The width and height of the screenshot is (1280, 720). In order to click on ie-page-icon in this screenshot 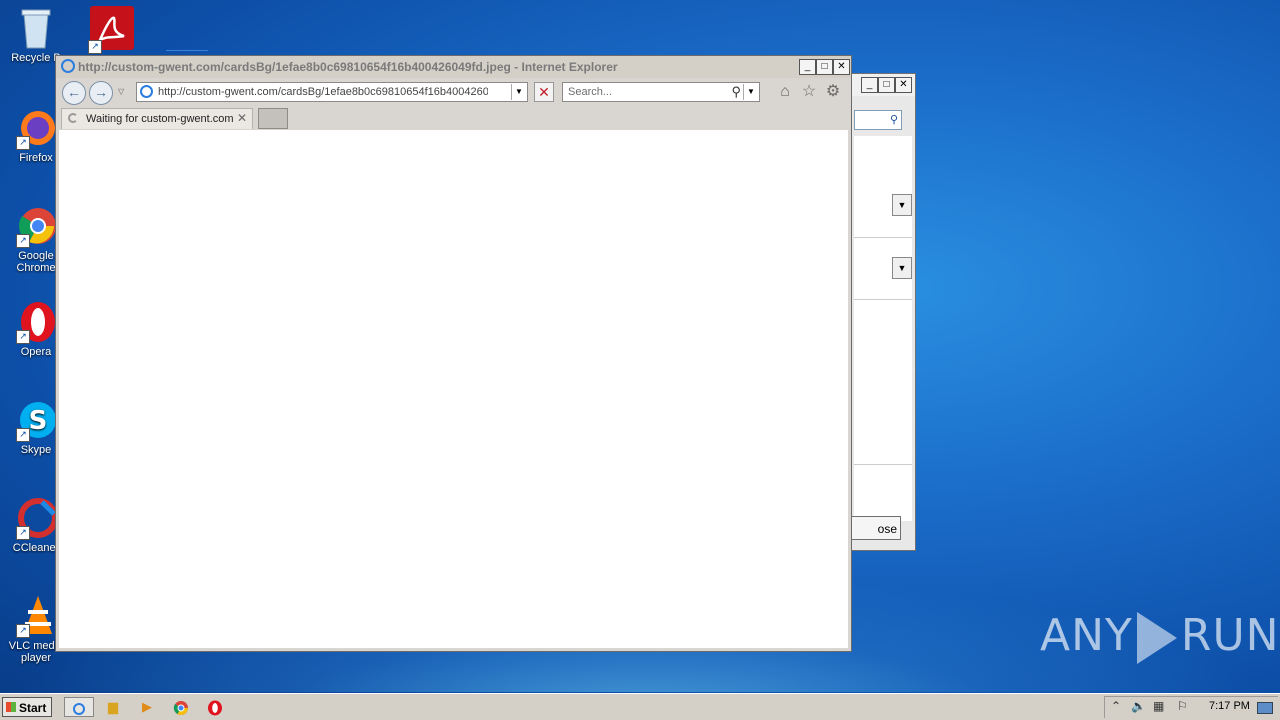, I will do `click(146, 91)`.